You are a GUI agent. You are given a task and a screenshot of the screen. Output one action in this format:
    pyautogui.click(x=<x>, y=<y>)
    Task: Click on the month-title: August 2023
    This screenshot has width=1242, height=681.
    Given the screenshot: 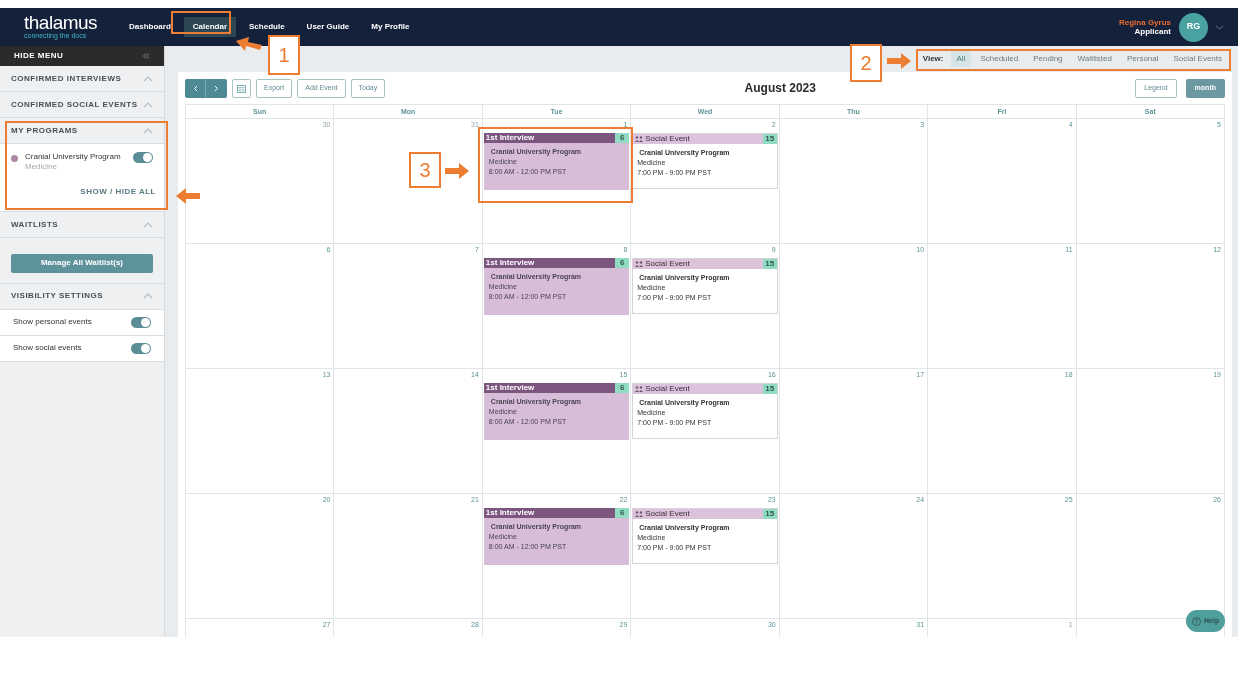 What is the action you would take?
    pyautogui.click(x=780, y=88)
    